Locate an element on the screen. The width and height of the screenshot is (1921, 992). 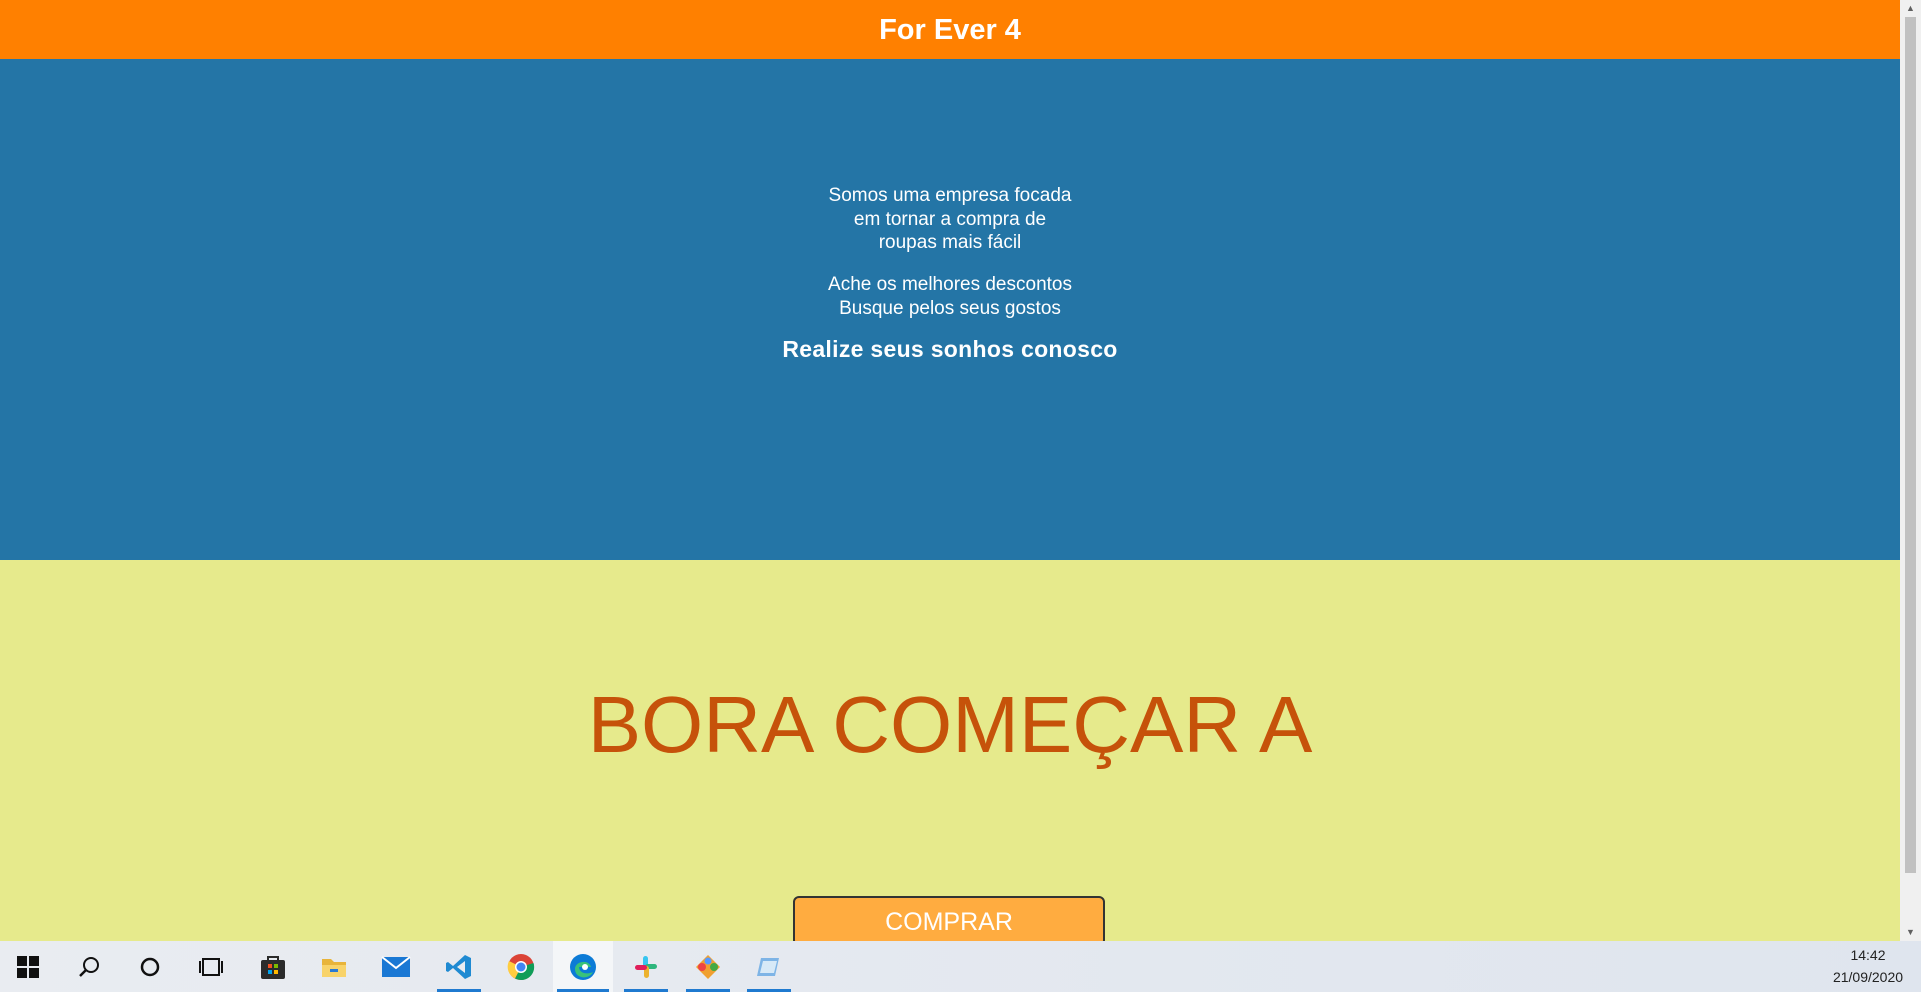
clock-date: 21/09/2020 is located at coordinates (1868, 977).